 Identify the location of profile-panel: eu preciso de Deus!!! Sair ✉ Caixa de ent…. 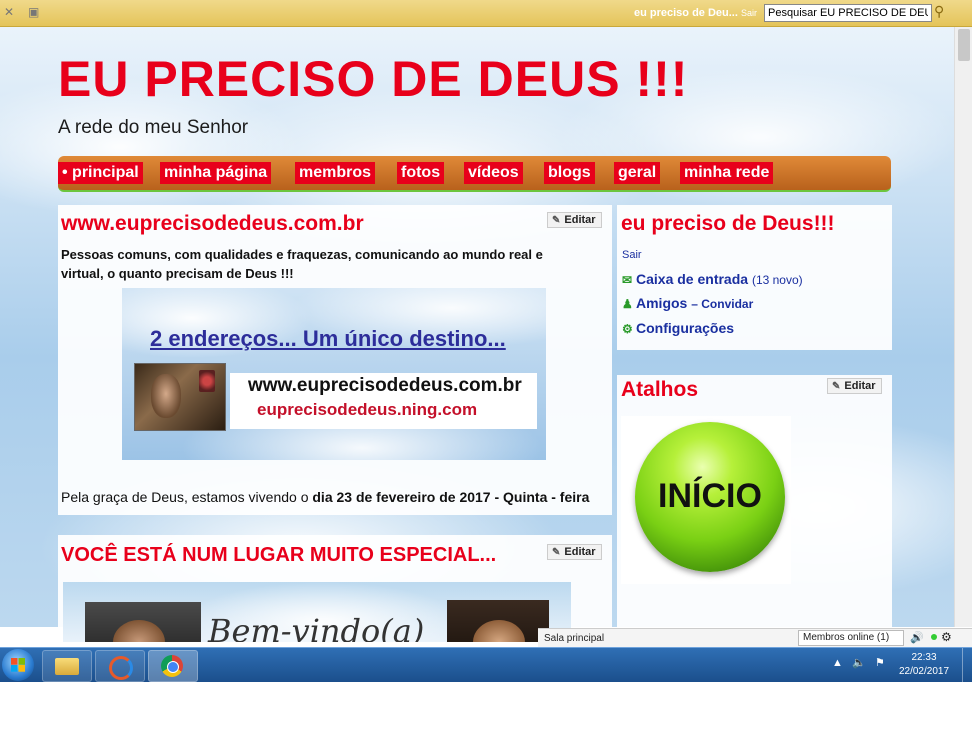
(754, 277).